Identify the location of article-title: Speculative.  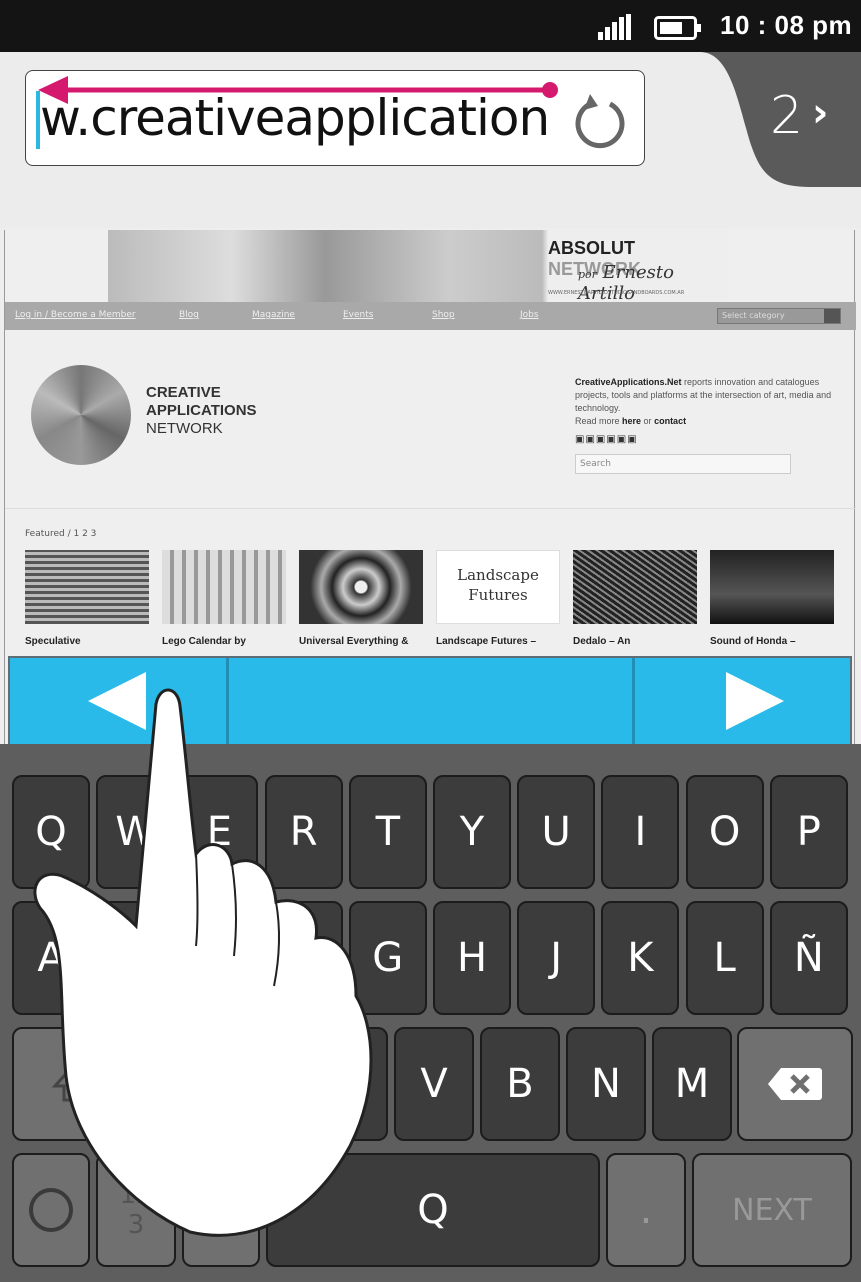
(90, 641).